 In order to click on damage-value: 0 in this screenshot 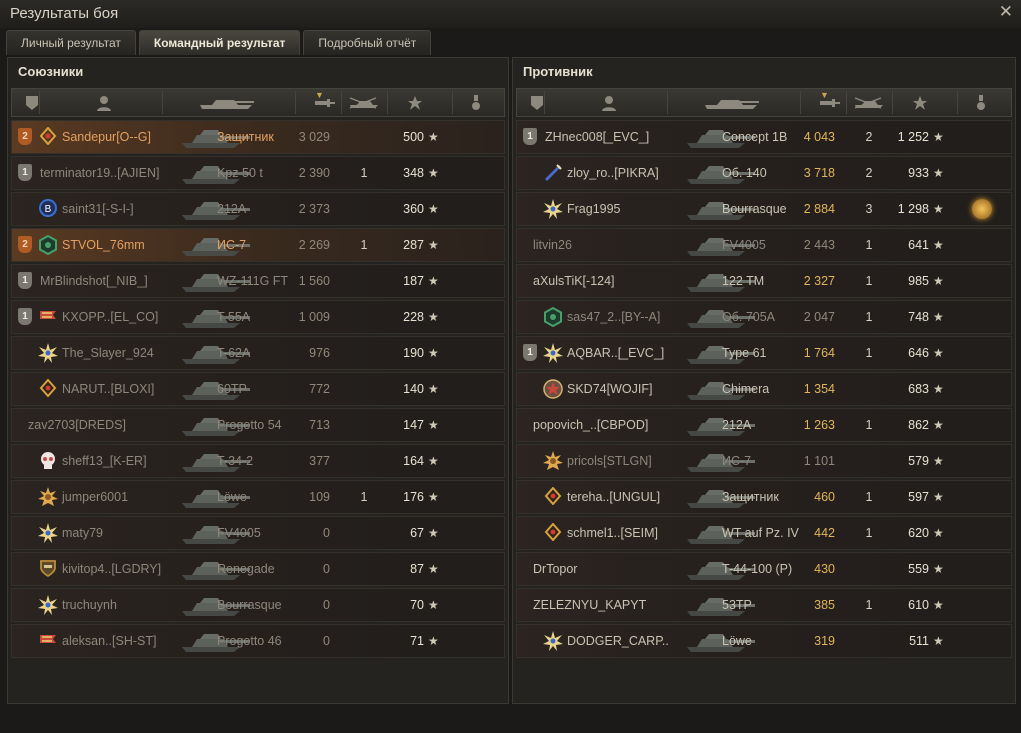, I will do `click(326, 605)`.